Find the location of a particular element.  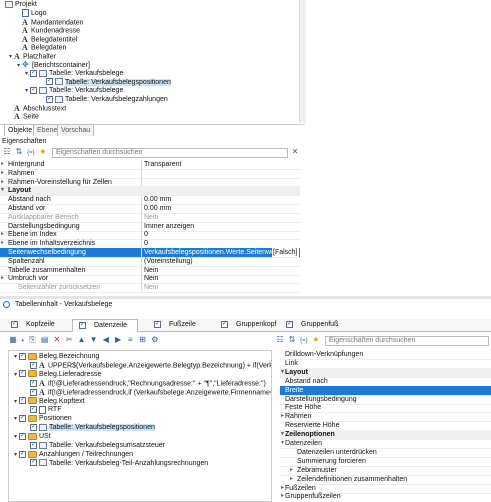

paste-icon: ▤ is located at coordinates (45, 340).